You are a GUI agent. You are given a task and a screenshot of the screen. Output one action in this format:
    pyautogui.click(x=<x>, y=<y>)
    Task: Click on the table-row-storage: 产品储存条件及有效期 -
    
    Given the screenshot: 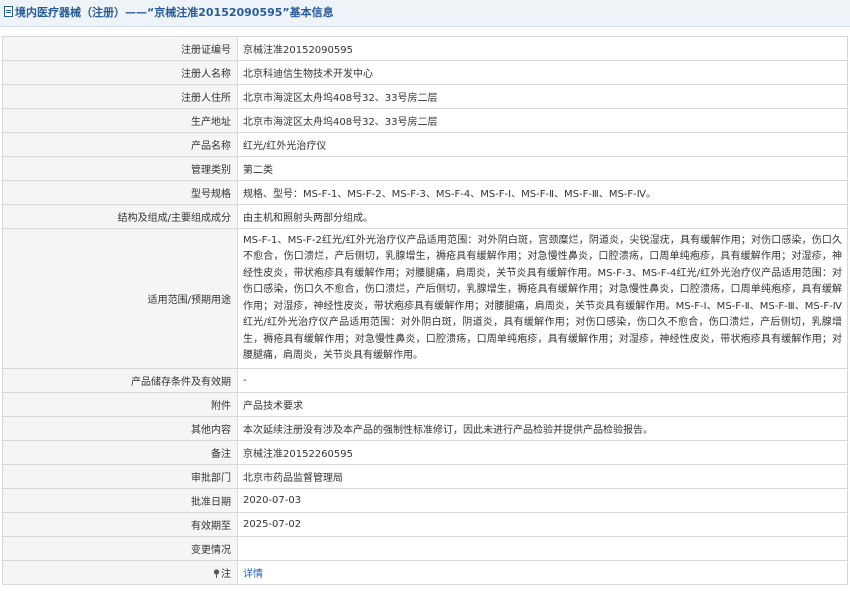 What is the action you would take?
    pyautogui.click(x=425, y=380)
    